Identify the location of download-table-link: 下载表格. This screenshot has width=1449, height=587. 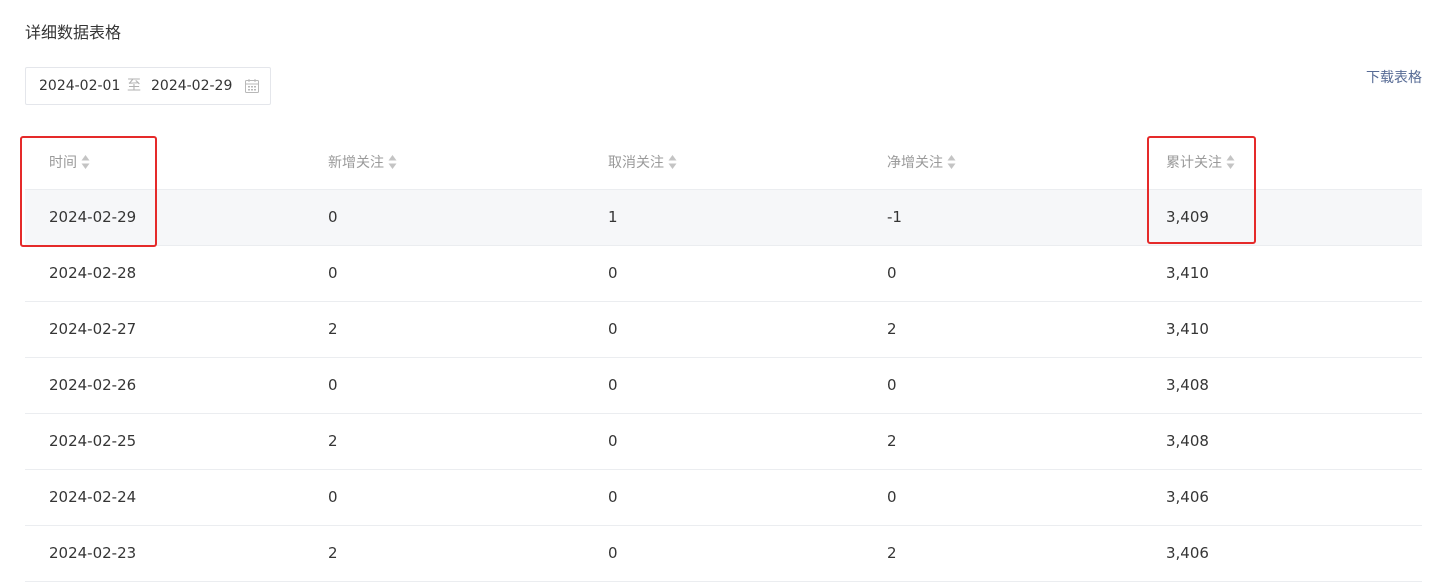
(1394, 78).